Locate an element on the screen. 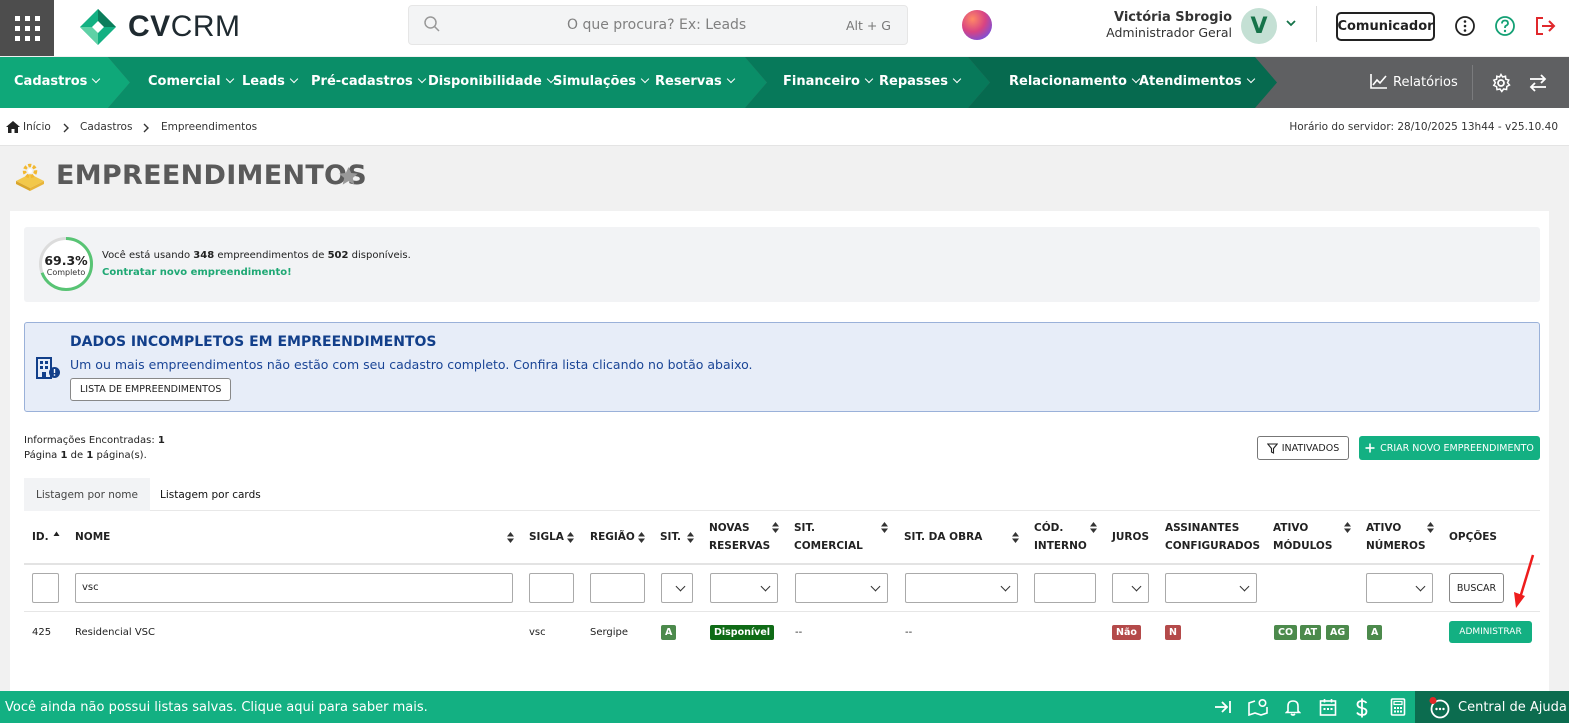  central-ajuda-button: Central de Ajuda is located at coordinates (1492, 707).